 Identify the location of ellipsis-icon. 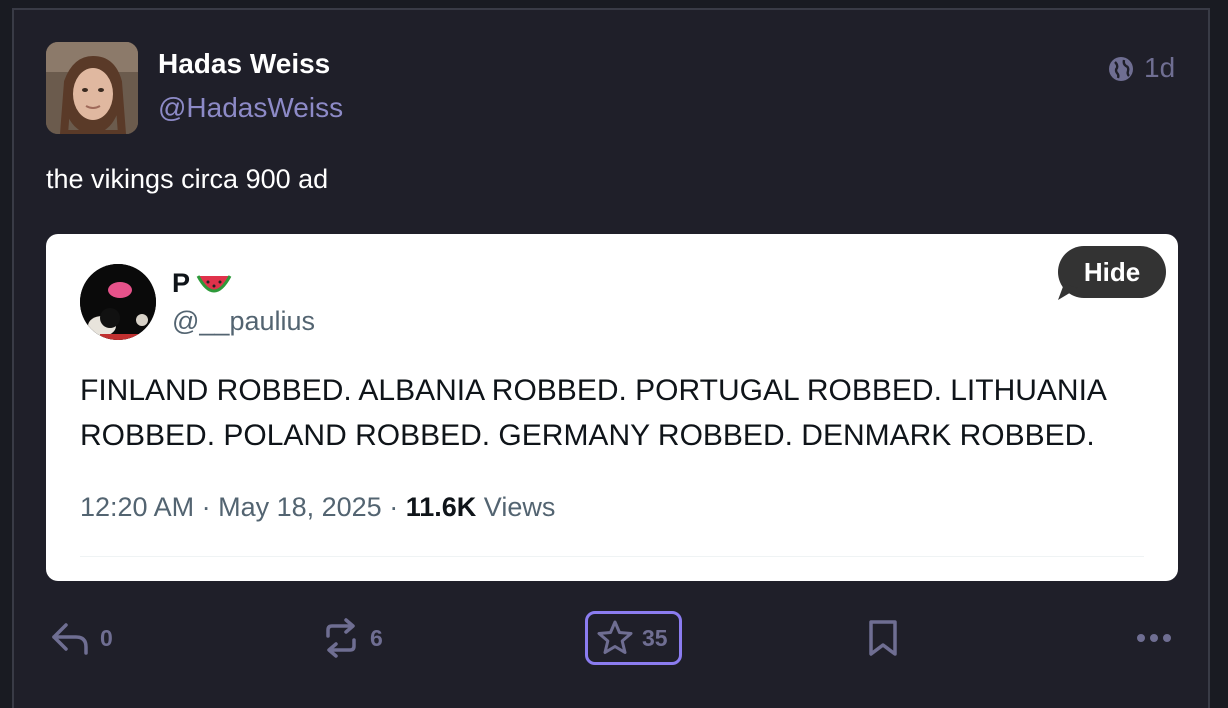
(1154, 638).